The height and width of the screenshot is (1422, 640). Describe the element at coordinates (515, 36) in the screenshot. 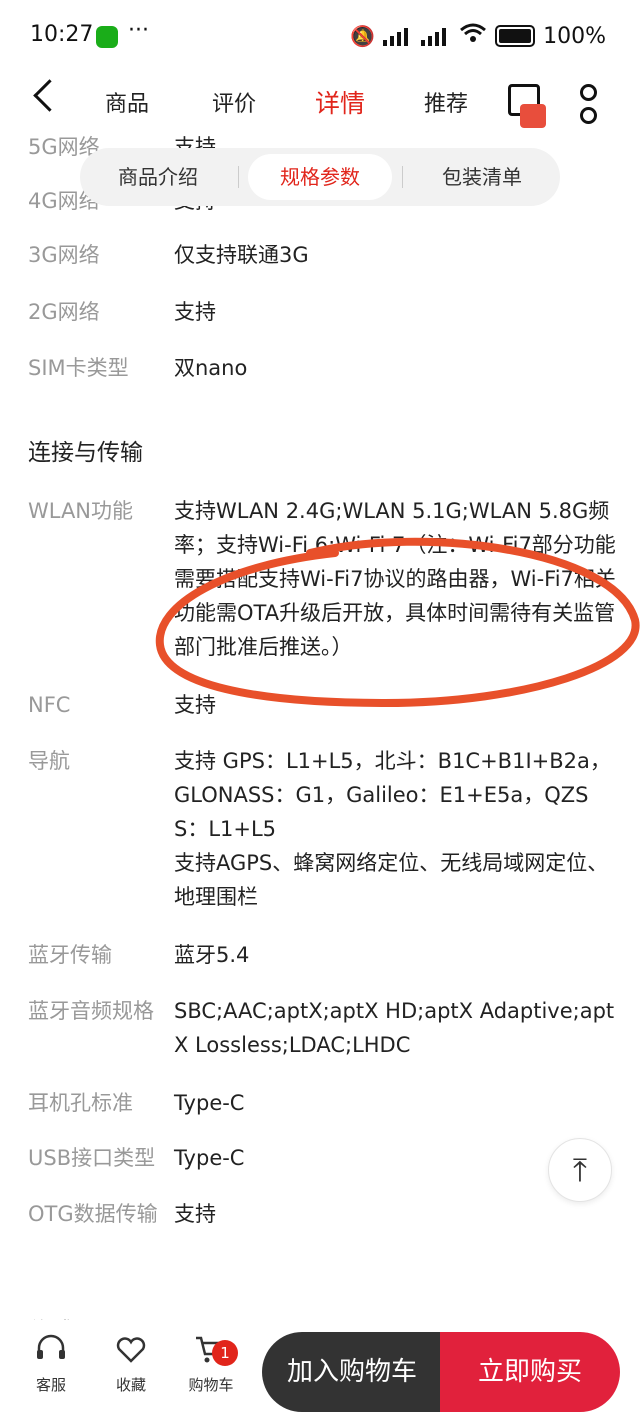

I see `battery-icon` at that location.